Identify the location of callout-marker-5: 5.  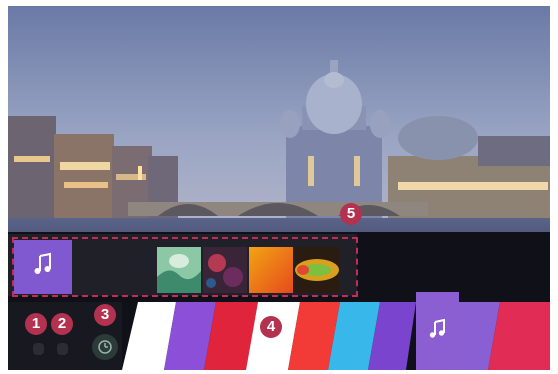
(351, 214).